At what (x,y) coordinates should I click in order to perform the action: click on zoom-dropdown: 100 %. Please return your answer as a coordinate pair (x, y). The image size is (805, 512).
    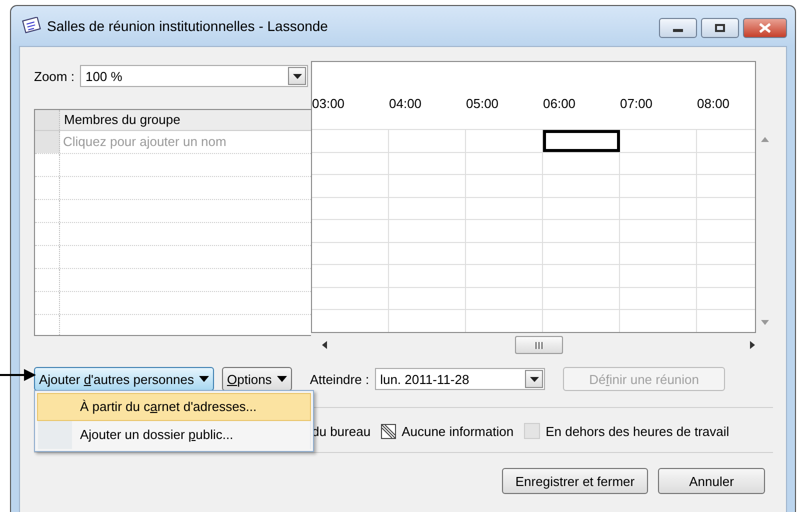
    Looking at the image, I should click on (194, 76).